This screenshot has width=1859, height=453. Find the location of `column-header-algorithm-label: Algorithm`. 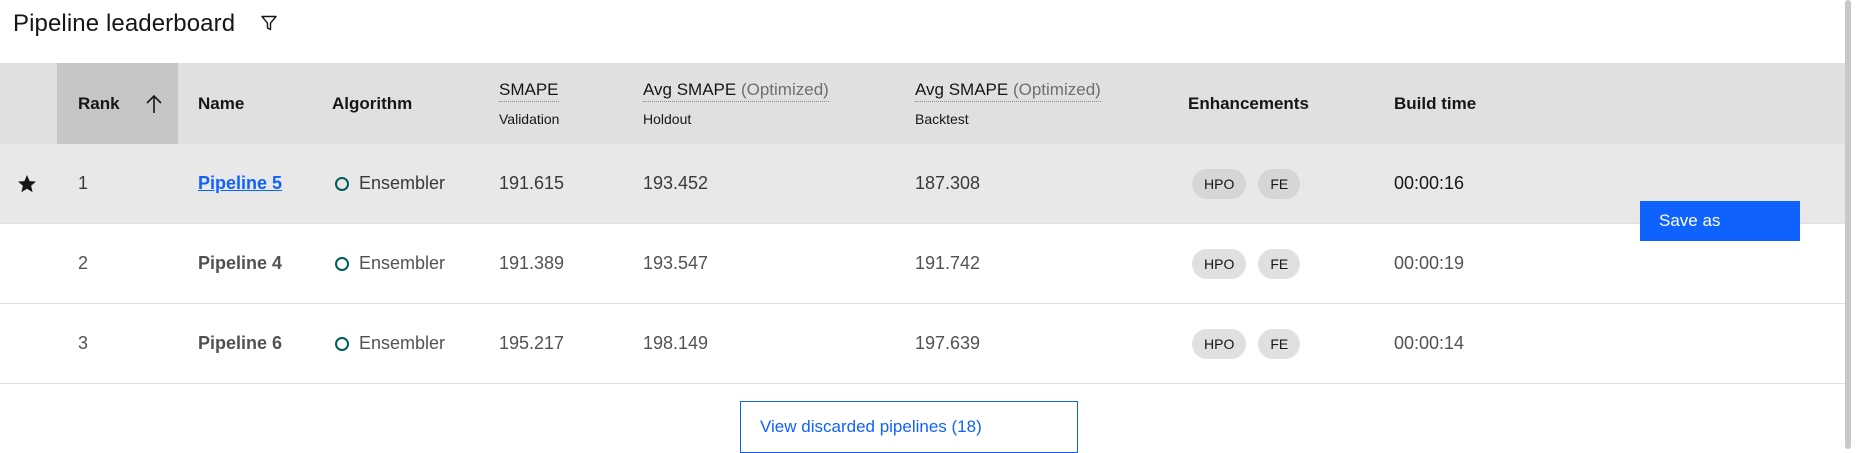

column-header-algorithm-label: Algorithm is located at coordinates (372, 103).